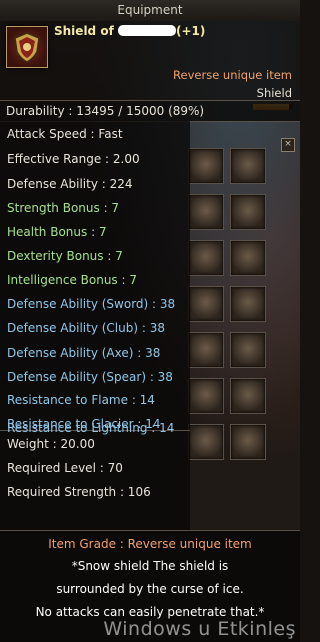 The image size is (320, 642). Describe the element at coordinates (84, 353) in the screenshot. I see `stat-defense-axe: Defense Ability (Axe) : 38` at that location.